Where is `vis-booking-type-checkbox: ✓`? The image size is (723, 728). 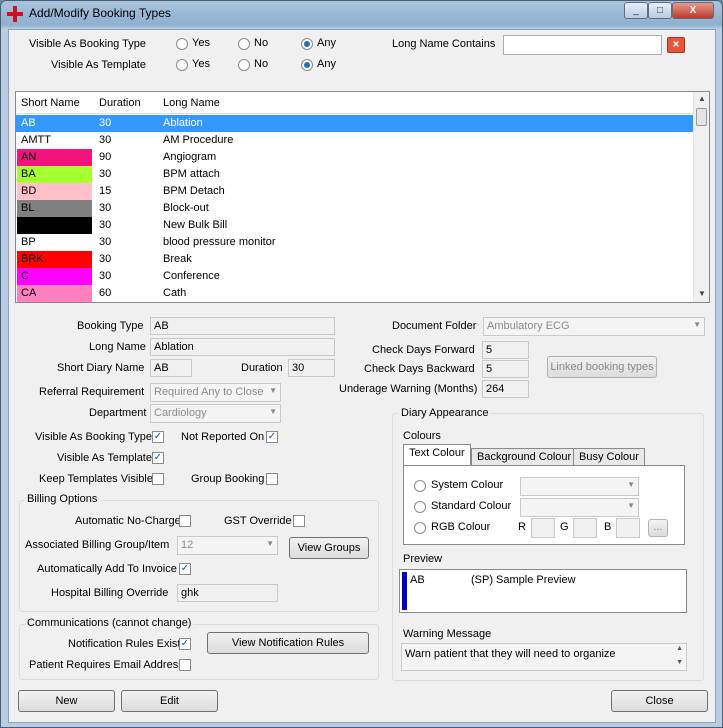 vis-booking-type-checkbox: ✓ is located at coordinates (158, 437).